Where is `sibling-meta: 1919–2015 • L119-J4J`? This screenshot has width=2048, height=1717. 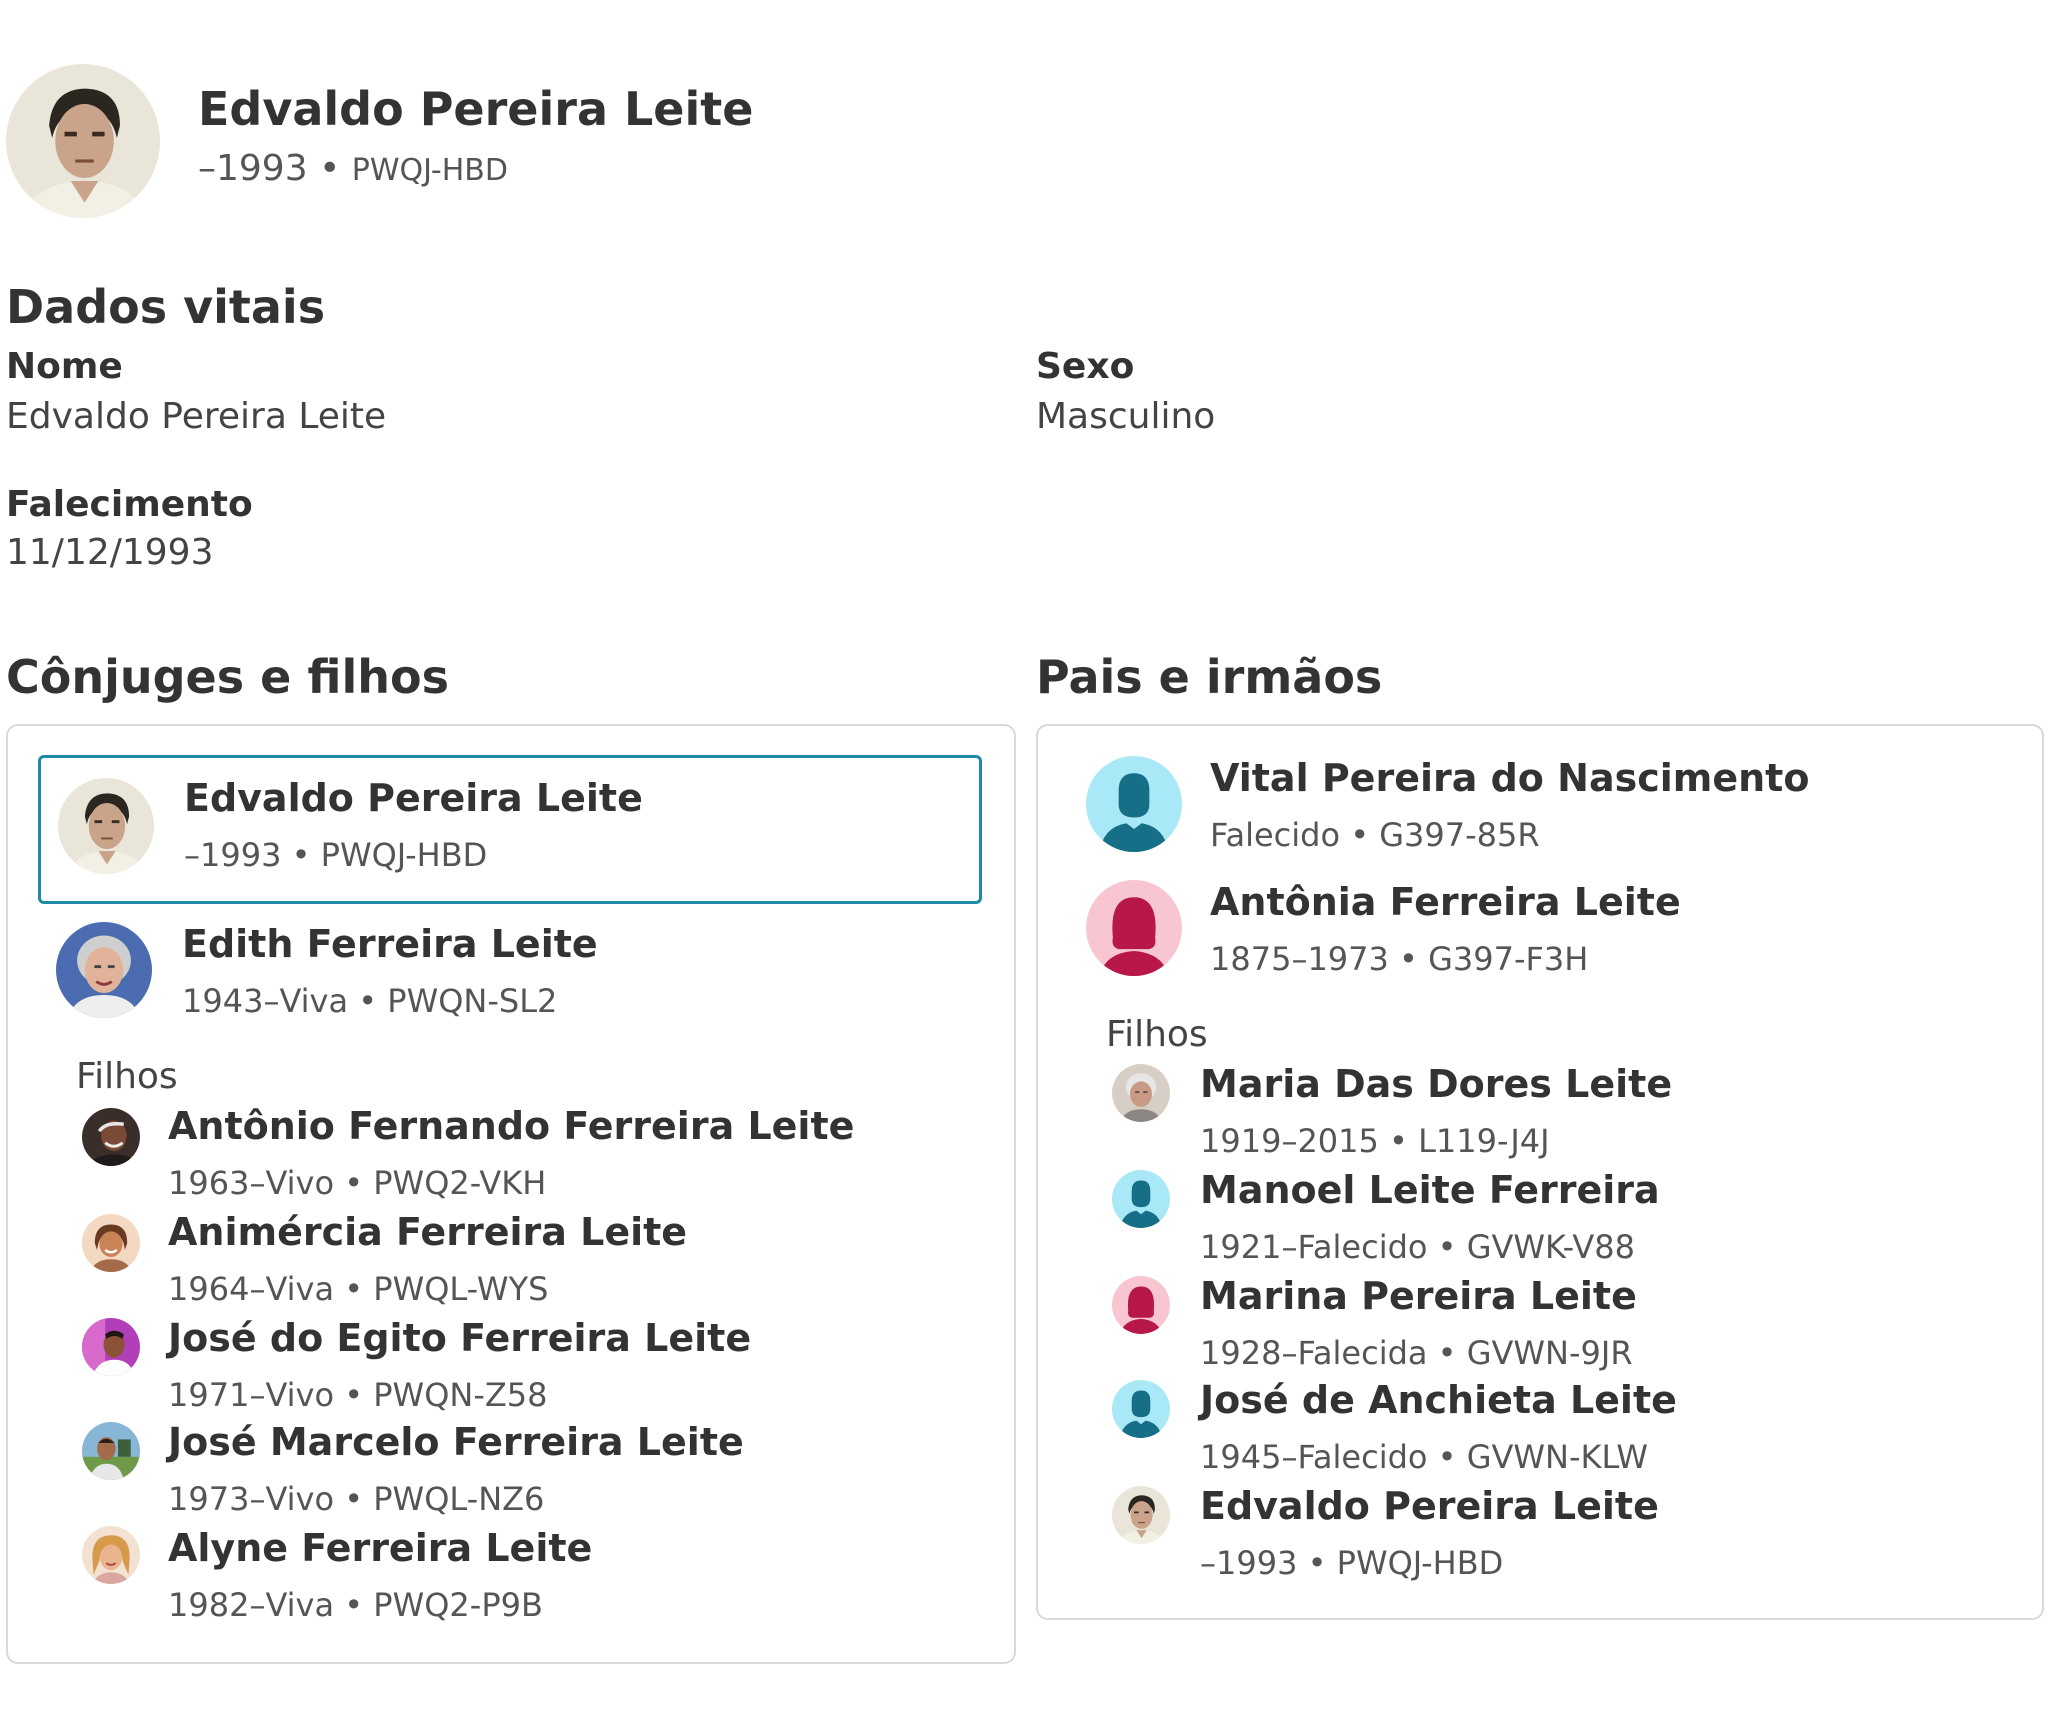 sibling-meta: 1919–2015 • L119-J4J is located at coordinates (1375, 1141).